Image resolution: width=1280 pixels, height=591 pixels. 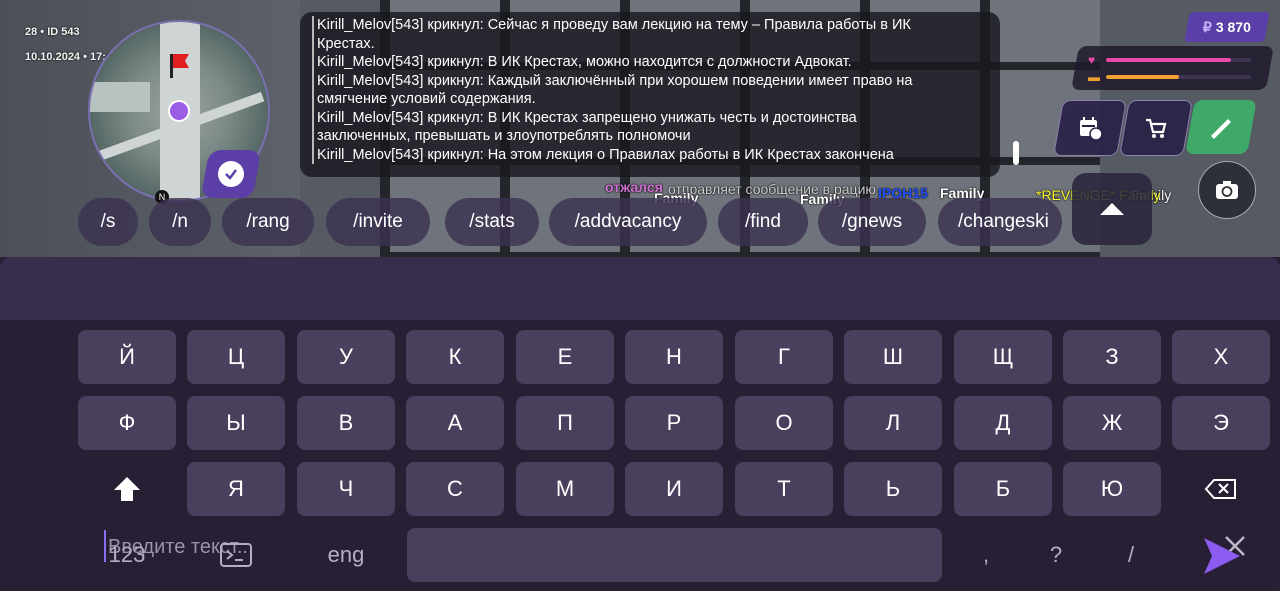 I want to click on hunger-bar, so click(x=1142, y=77).